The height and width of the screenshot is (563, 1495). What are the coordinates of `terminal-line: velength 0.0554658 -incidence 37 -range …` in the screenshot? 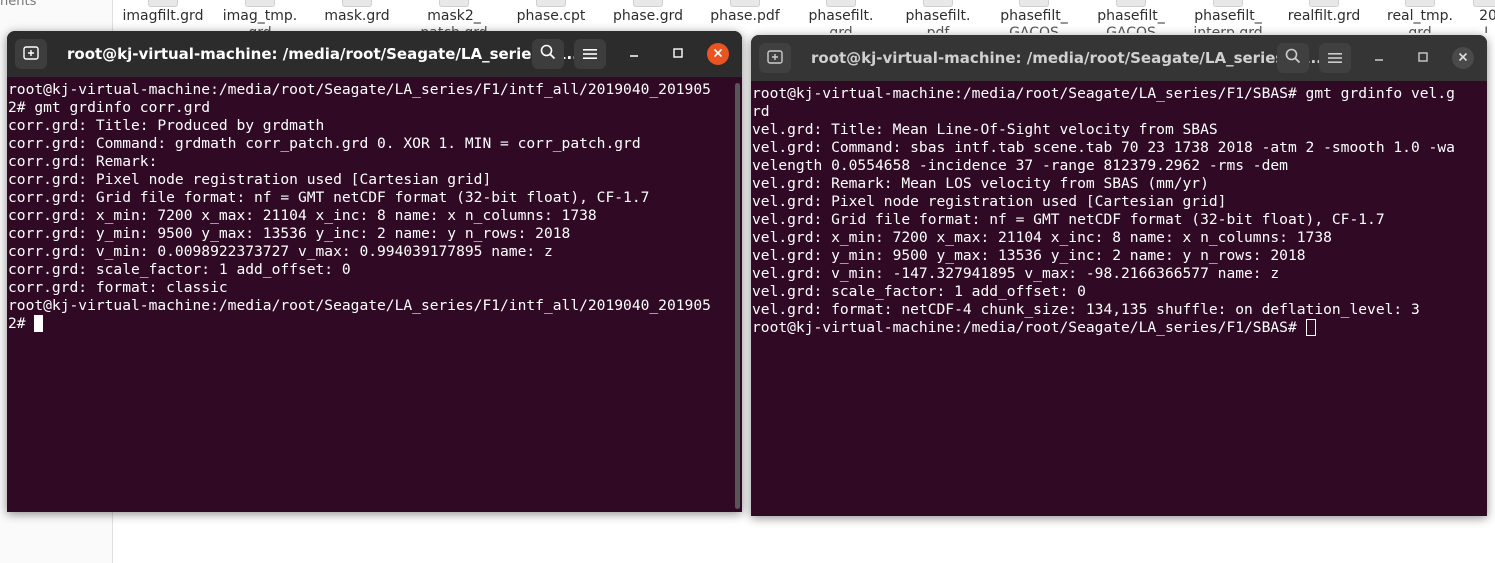 It's located at (1020, 165).